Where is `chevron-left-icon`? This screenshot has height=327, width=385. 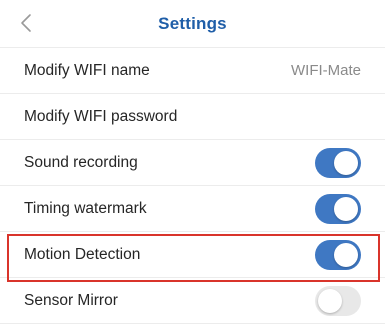 chevron-left-icon is located at coordinates (26, 23).